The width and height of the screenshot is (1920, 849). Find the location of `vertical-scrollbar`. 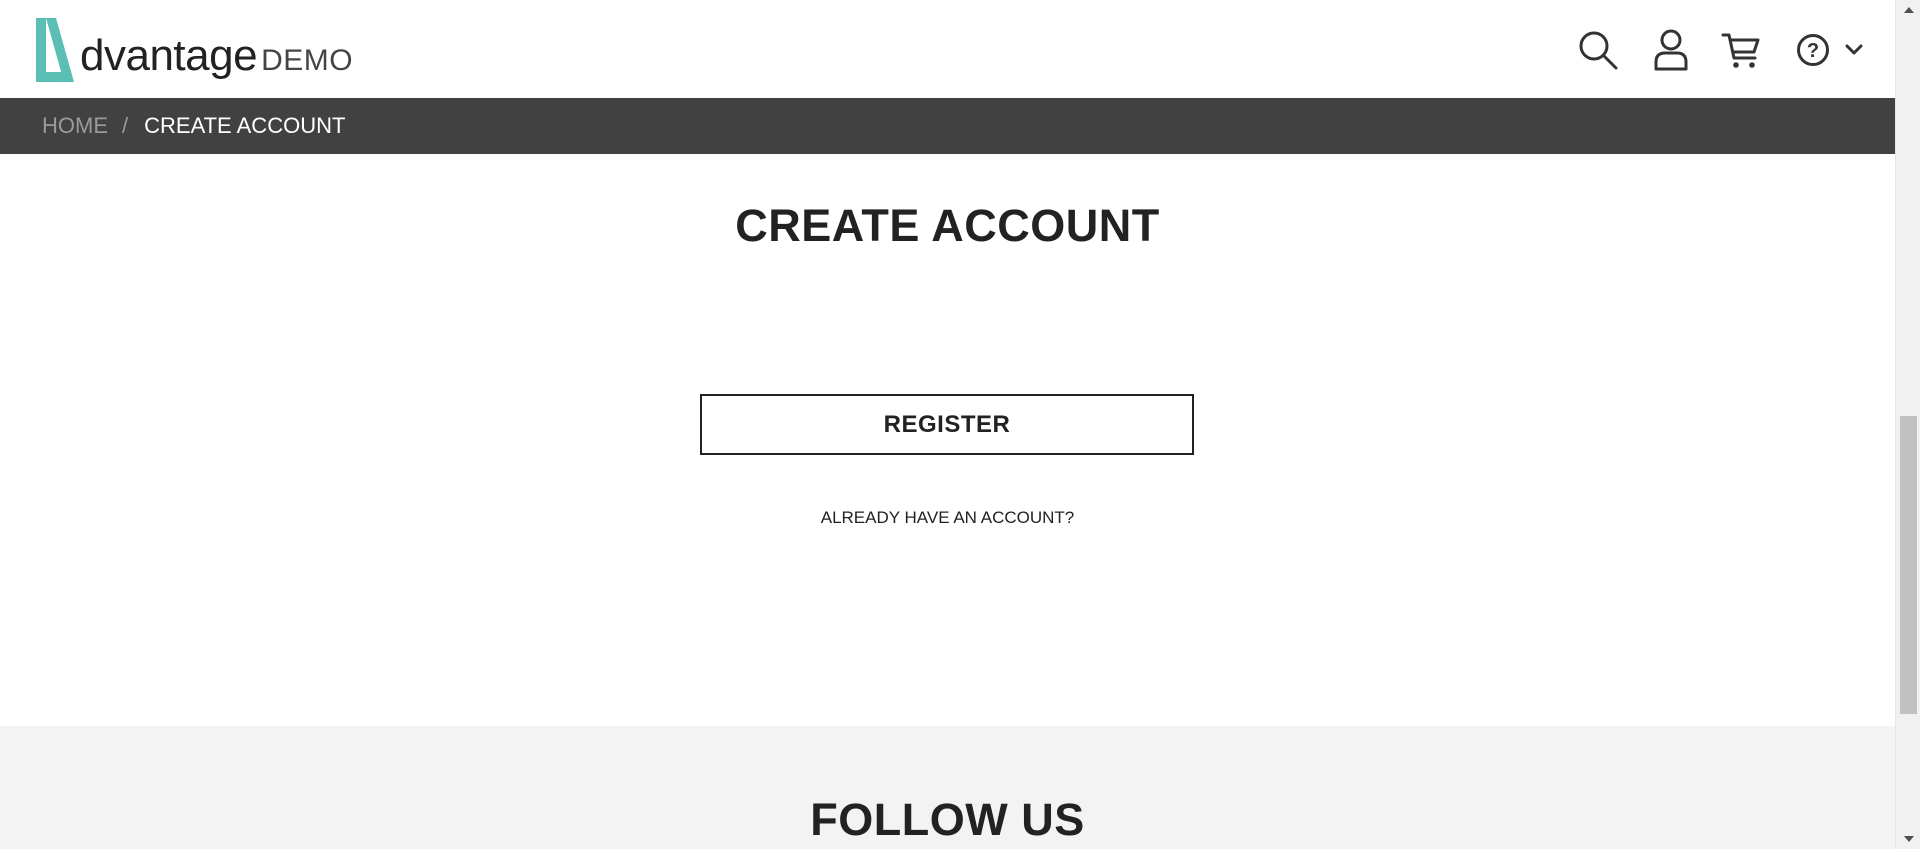

vertical-scrollbar is located at coordinates (1907, 424).